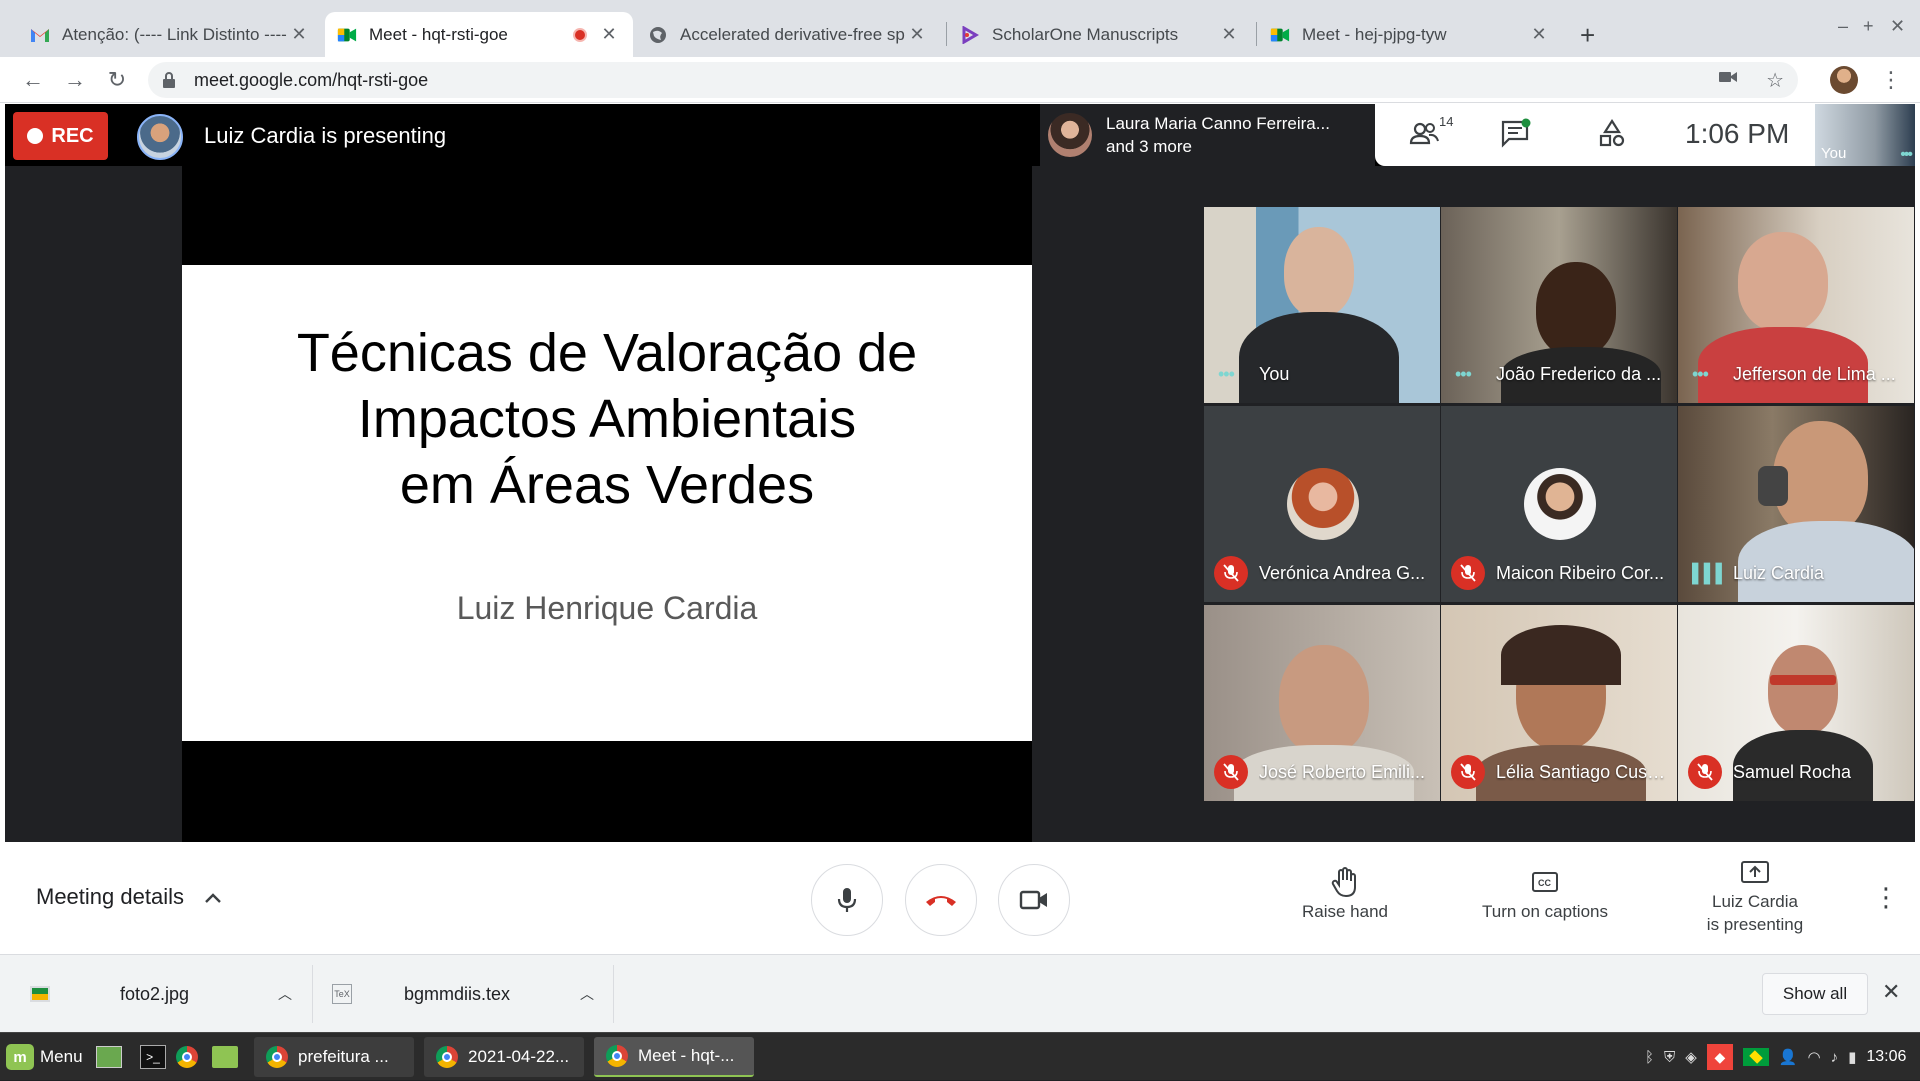 The height and width of the screenshot is (1081, 1920). I want to click on tex-file-icon: TeX, so click(342, 994).